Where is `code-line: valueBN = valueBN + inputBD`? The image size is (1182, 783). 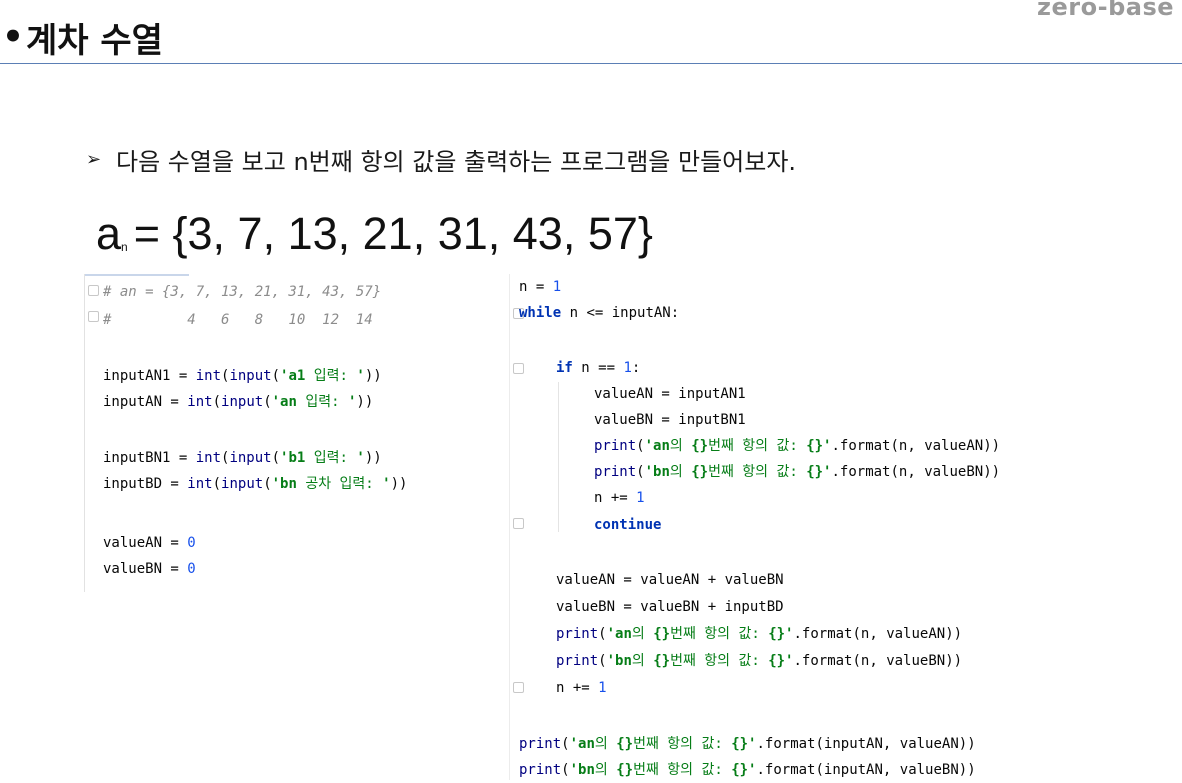 code-line: valueBN = valueBN + inputBD is located at coordinates (670, 607).